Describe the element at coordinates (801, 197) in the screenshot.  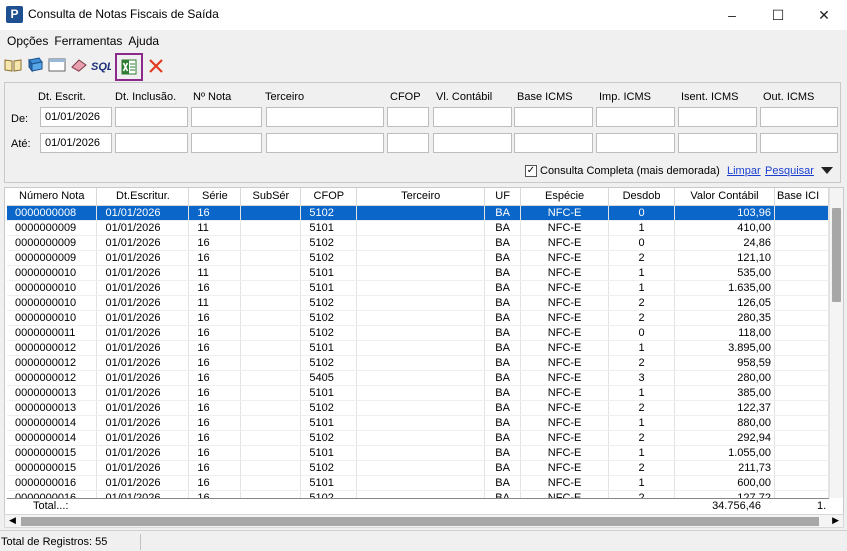
I see `column-base-icms: Base ICI` at that location.